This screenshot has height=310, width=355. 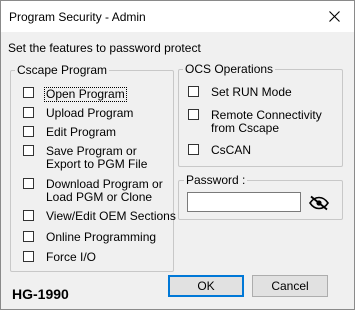 I want to click on ocs-operations-legend: OCS Operations, so click(x=229, y=69).